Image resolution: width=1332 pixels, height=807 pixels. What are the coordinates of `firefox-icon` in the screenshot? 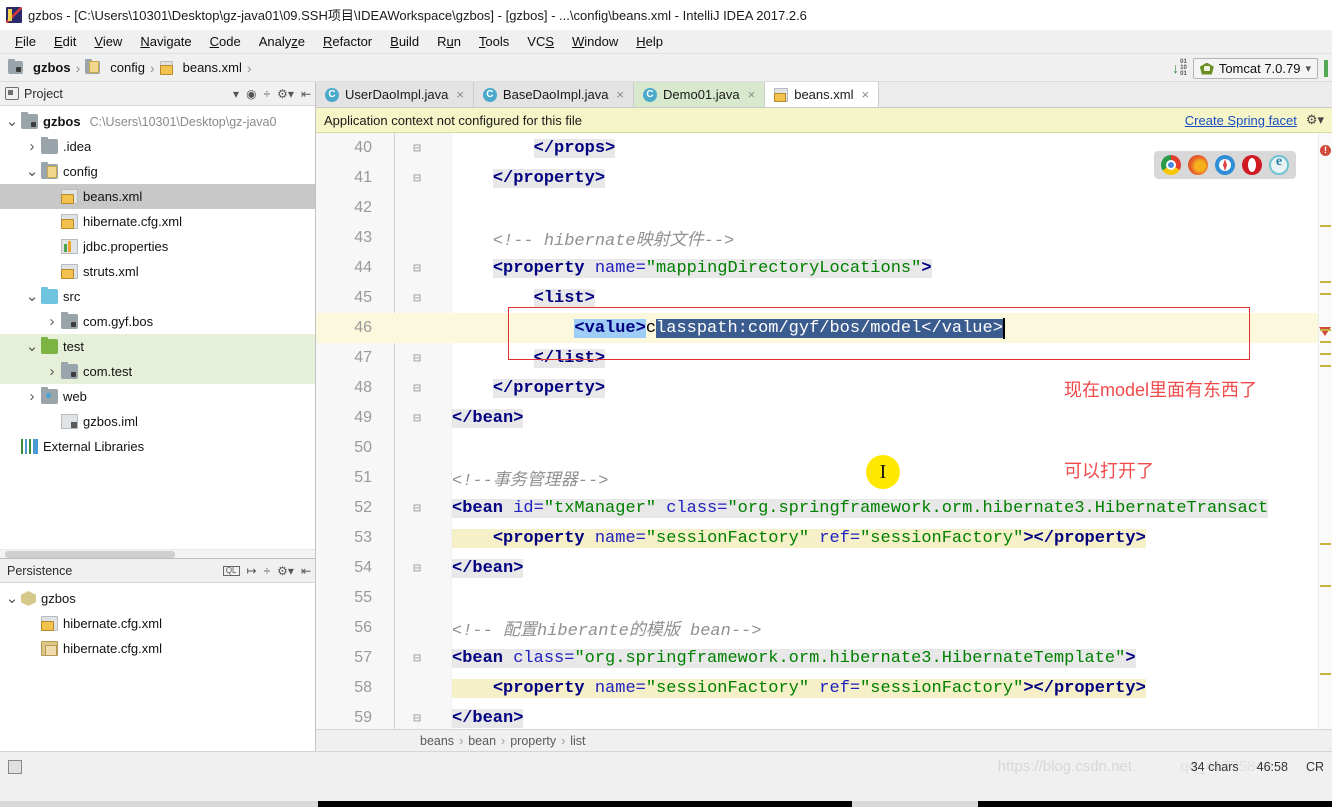 It's located at (1198, 165).